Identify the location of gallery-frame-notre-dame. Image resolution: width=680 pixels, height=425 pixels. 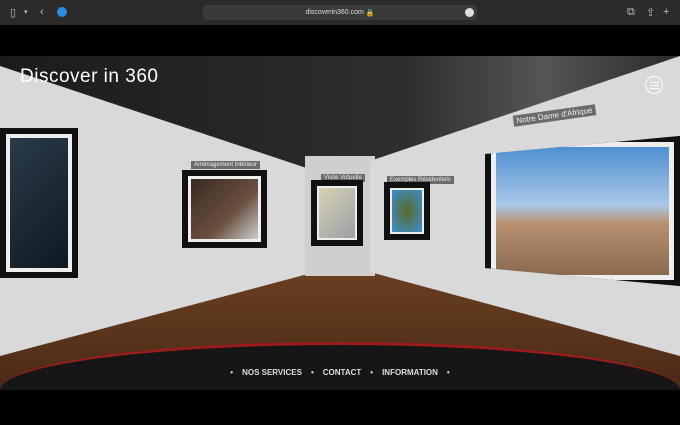
(582, 211).